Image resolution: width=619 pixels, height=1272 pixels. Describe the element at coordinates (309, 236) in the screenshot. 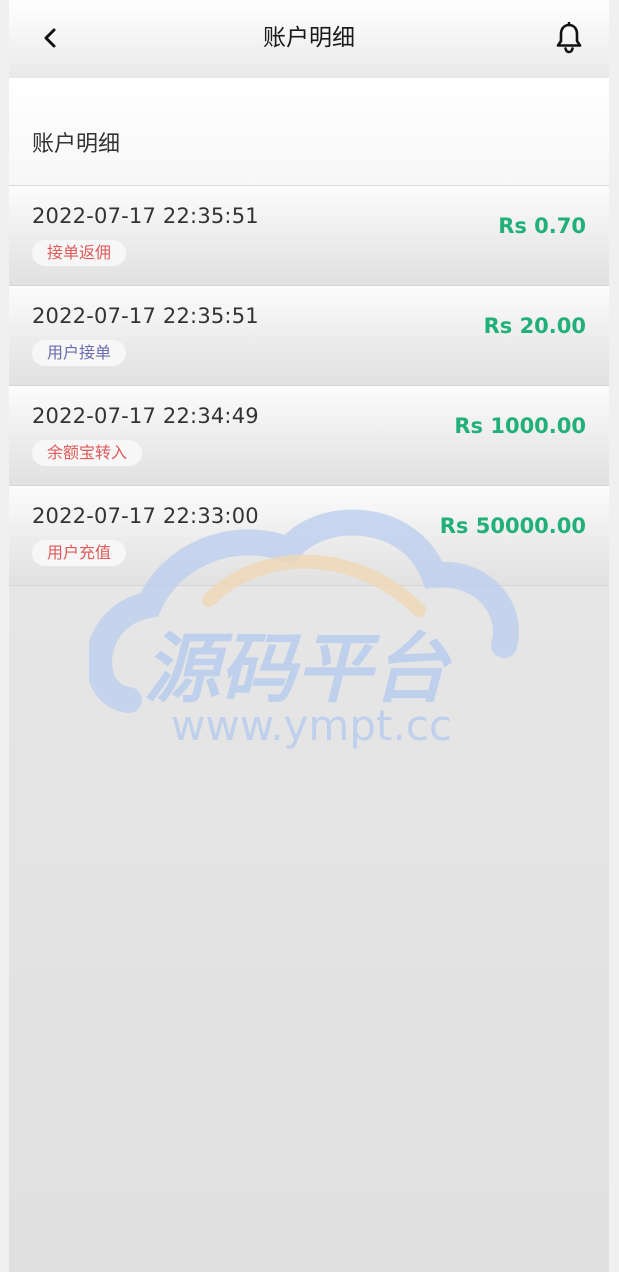

I see `record-row: 2022-07-17 22:35:51 接单返佣 Rs 0.70` at that location.